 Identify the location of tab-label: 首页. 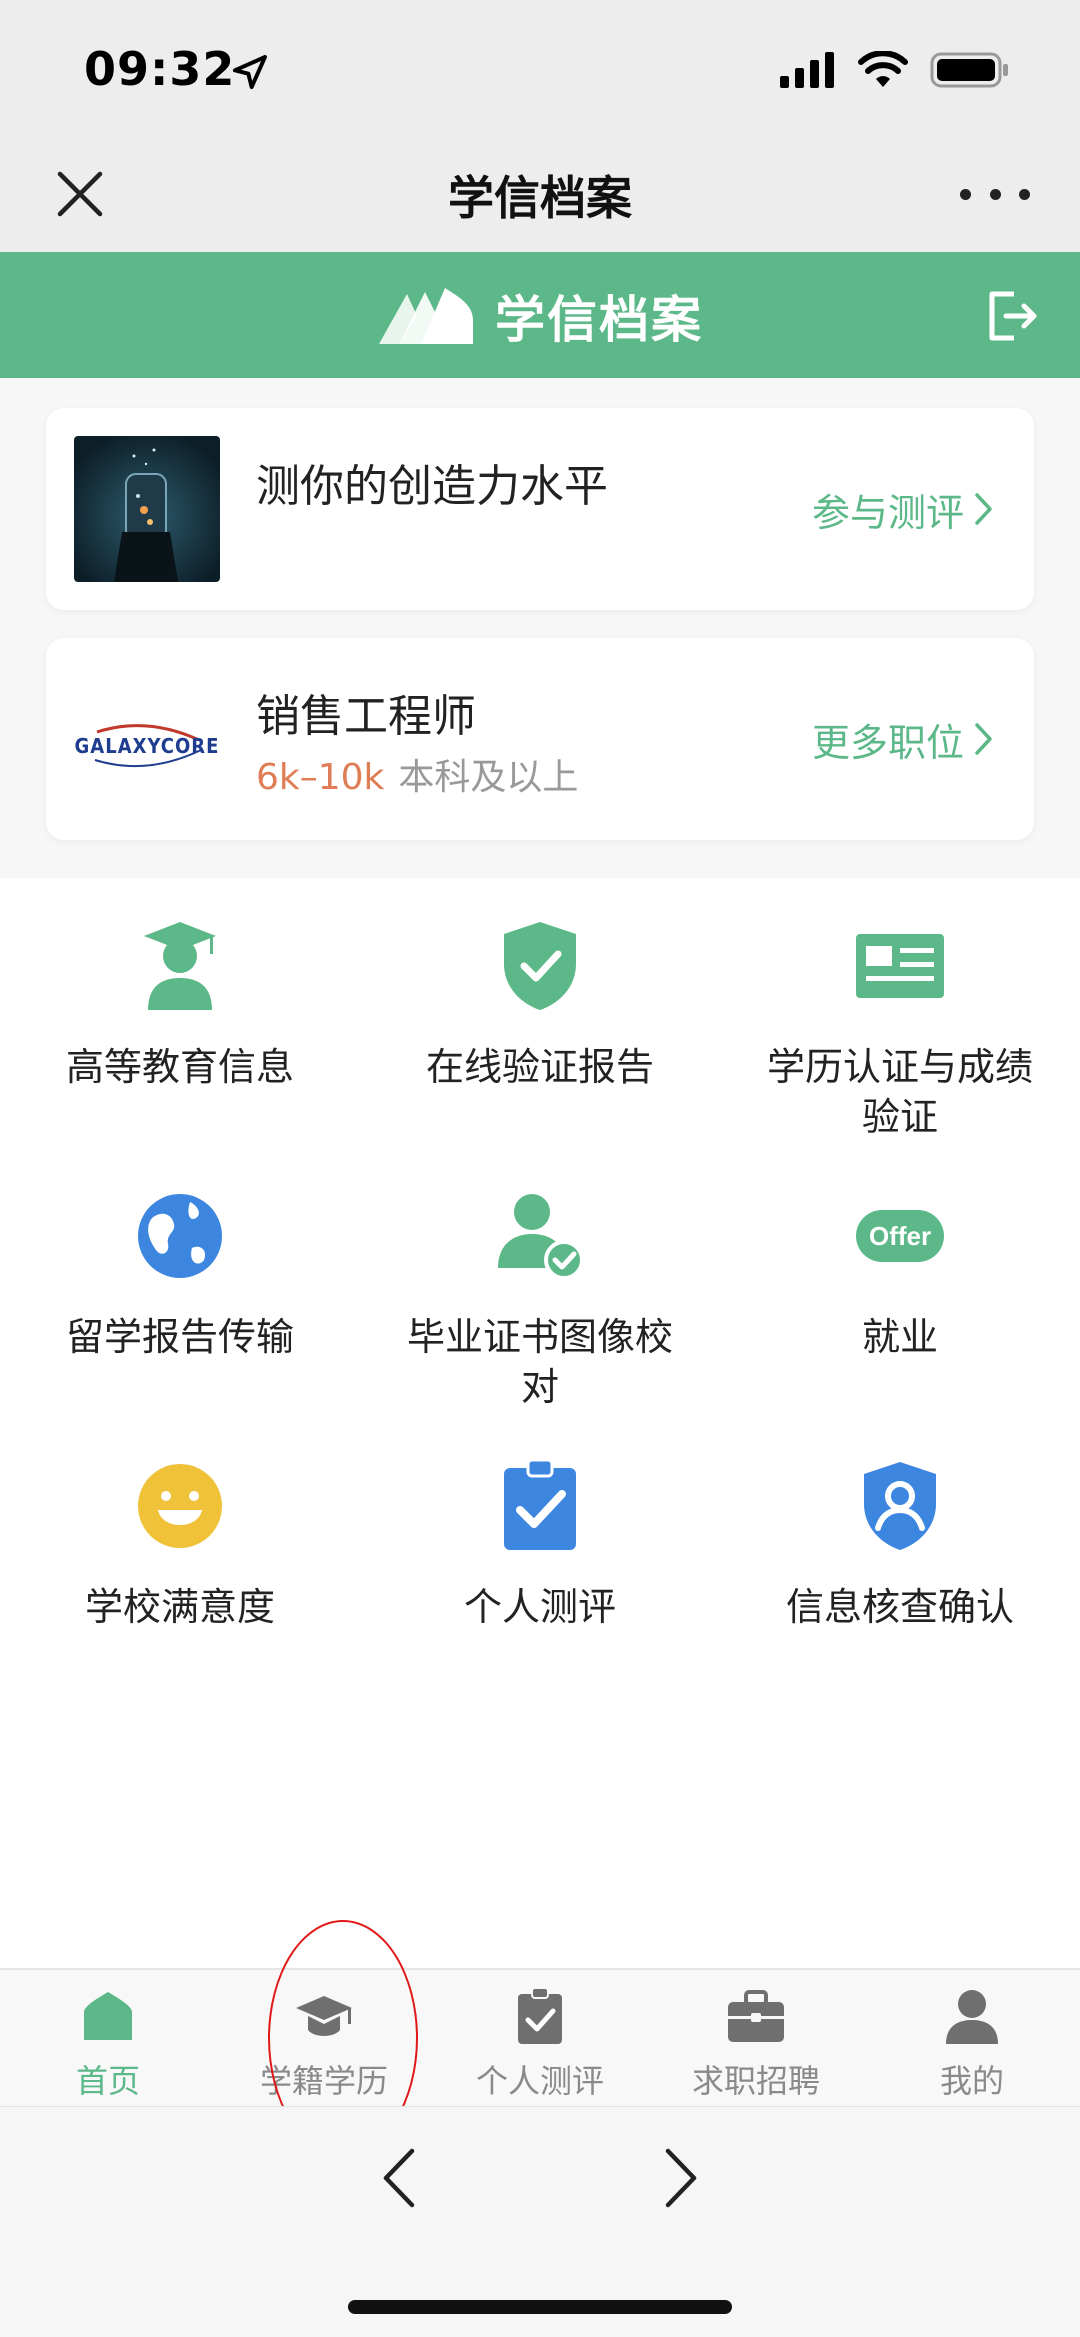
(107, 2081).